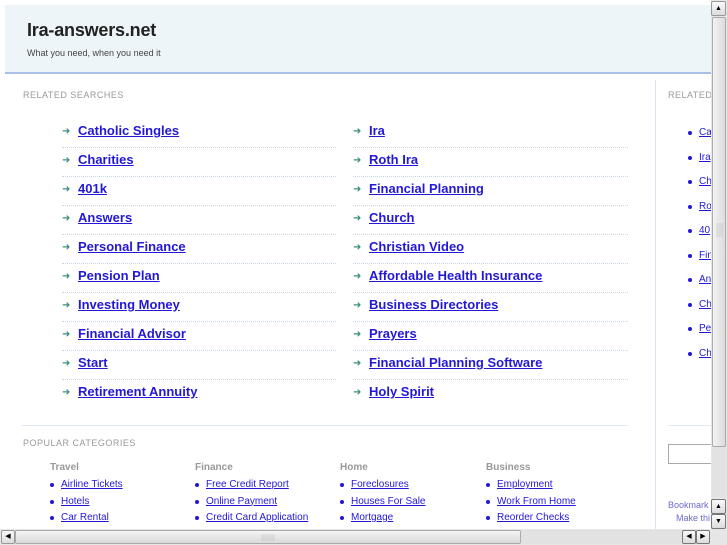 The width and height of the screenshot is (727, 545). I want to click on sidebar-divider-line, so click(689, 425).